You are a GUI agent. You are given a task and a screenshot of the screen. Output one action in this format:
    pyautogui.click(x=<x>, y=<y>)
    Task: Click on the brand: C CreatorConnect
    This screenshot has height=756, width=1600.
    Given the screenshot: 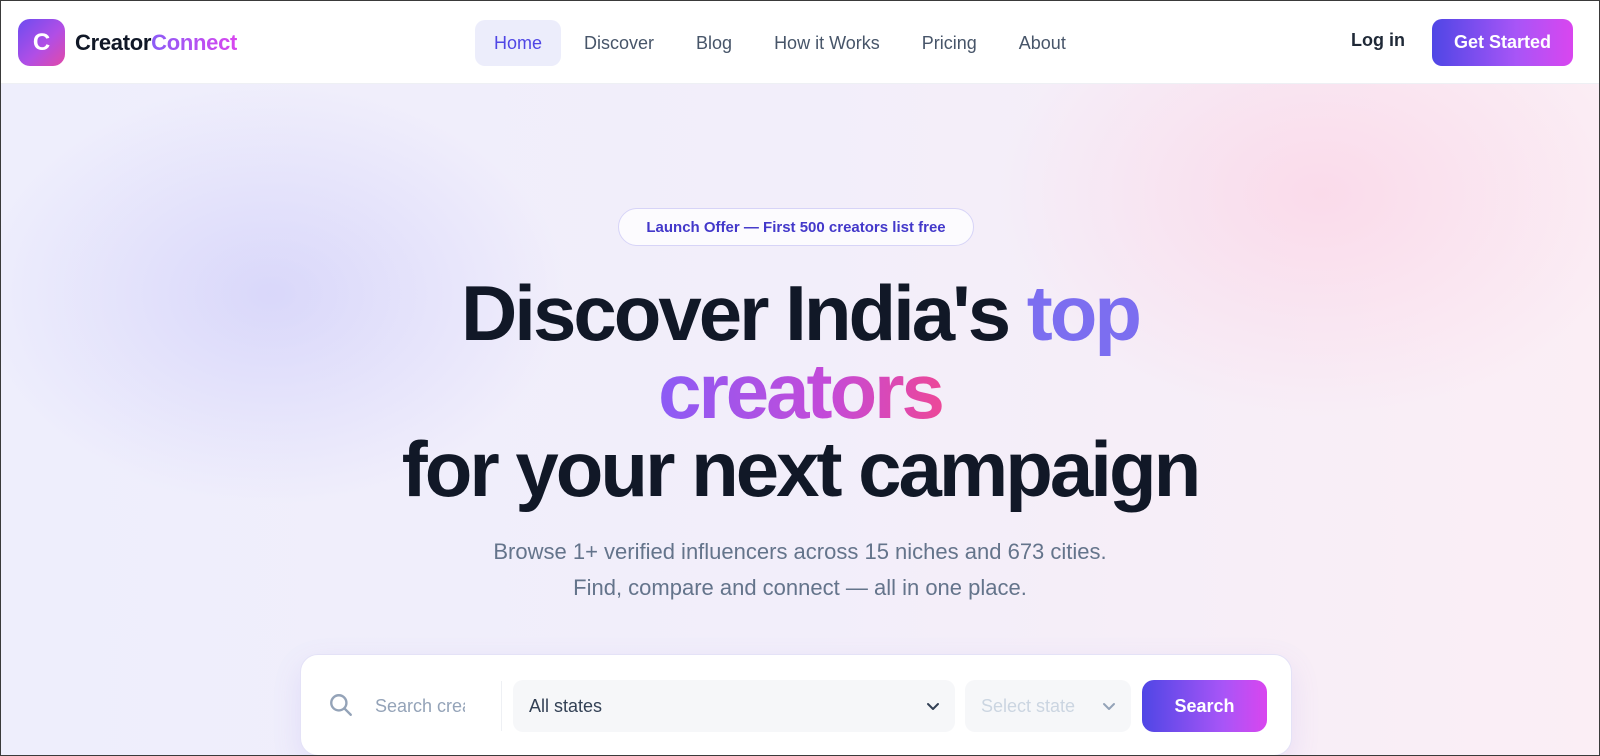 What is the action you would take?
    pyautogui.click(x=127, y=42)
    